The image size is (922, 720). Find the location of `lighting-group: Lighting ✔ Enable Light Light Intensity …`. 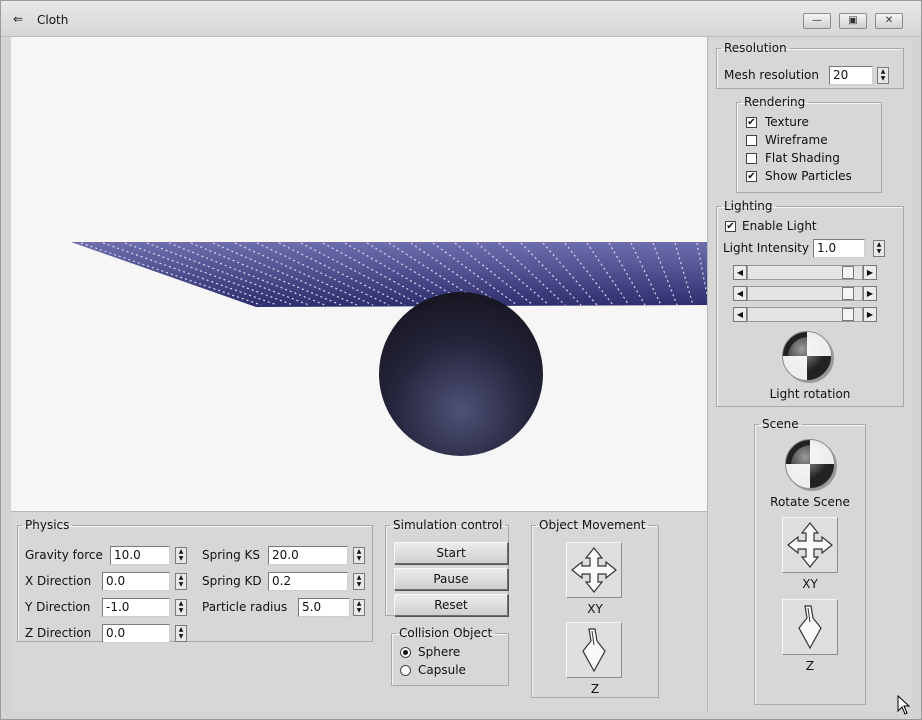

lighting-group: Lighting ✔ Enable Light Light Intensity … is located at coordinates (810, 303).